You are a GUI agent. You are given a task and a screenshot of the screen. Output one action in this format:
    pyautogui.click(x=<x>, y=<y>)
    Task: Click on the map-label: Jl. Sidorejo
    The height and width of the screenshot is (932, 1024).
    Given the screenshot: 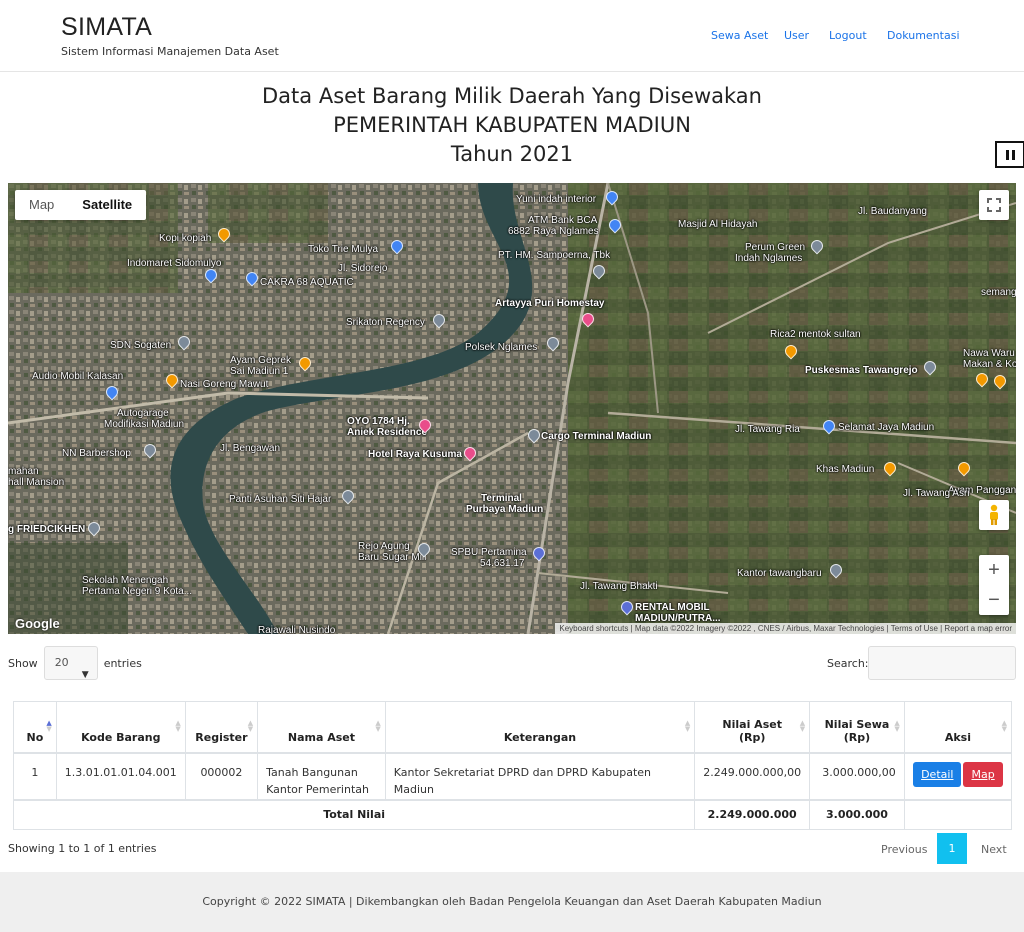 What is the action you would take?
    pyautogui.click(x=363, y=268)
    